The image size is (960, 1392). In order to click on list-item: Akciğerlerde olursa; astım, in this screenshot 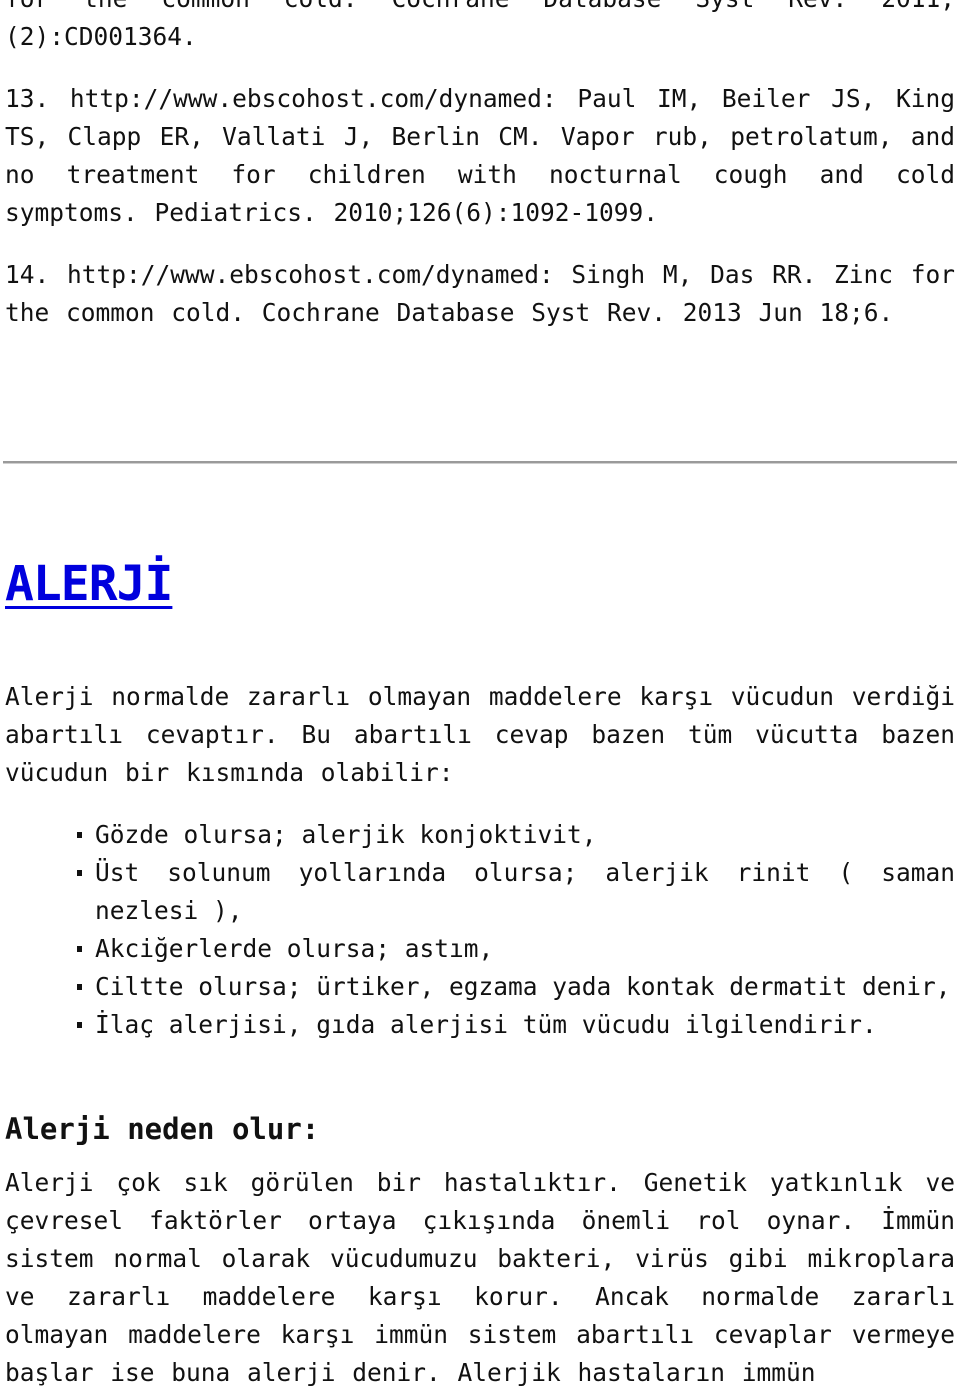, I will do `click(516, 949)`.